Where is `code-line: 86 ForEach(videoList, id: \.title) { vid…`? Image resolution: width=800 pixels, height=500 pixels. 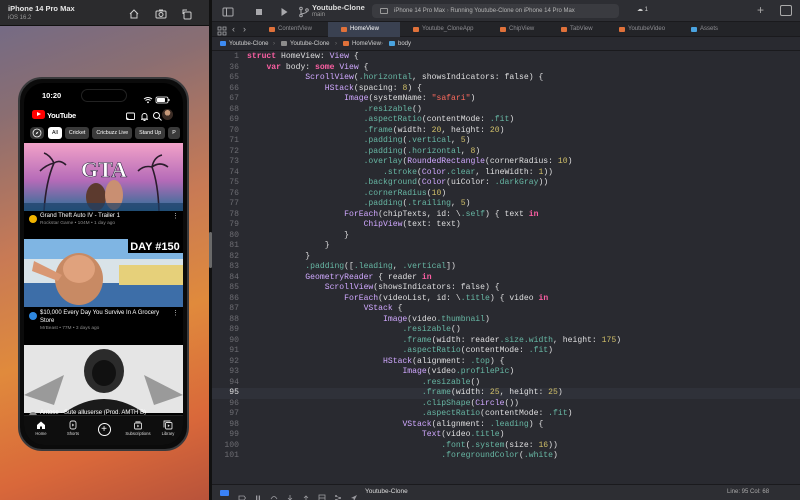 code-line: 86 ForEach(videoList, id: \.title) { vid… is located at coordinates (506, 299).